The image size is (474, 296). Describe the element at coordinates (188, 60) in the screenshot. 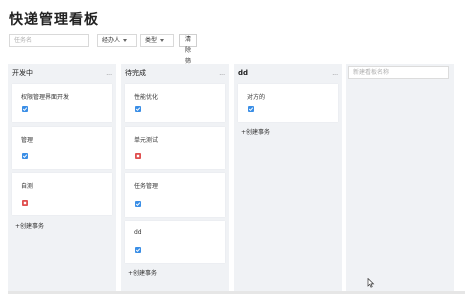

I see `clear-filters-button: 清除筛选器` at that location.